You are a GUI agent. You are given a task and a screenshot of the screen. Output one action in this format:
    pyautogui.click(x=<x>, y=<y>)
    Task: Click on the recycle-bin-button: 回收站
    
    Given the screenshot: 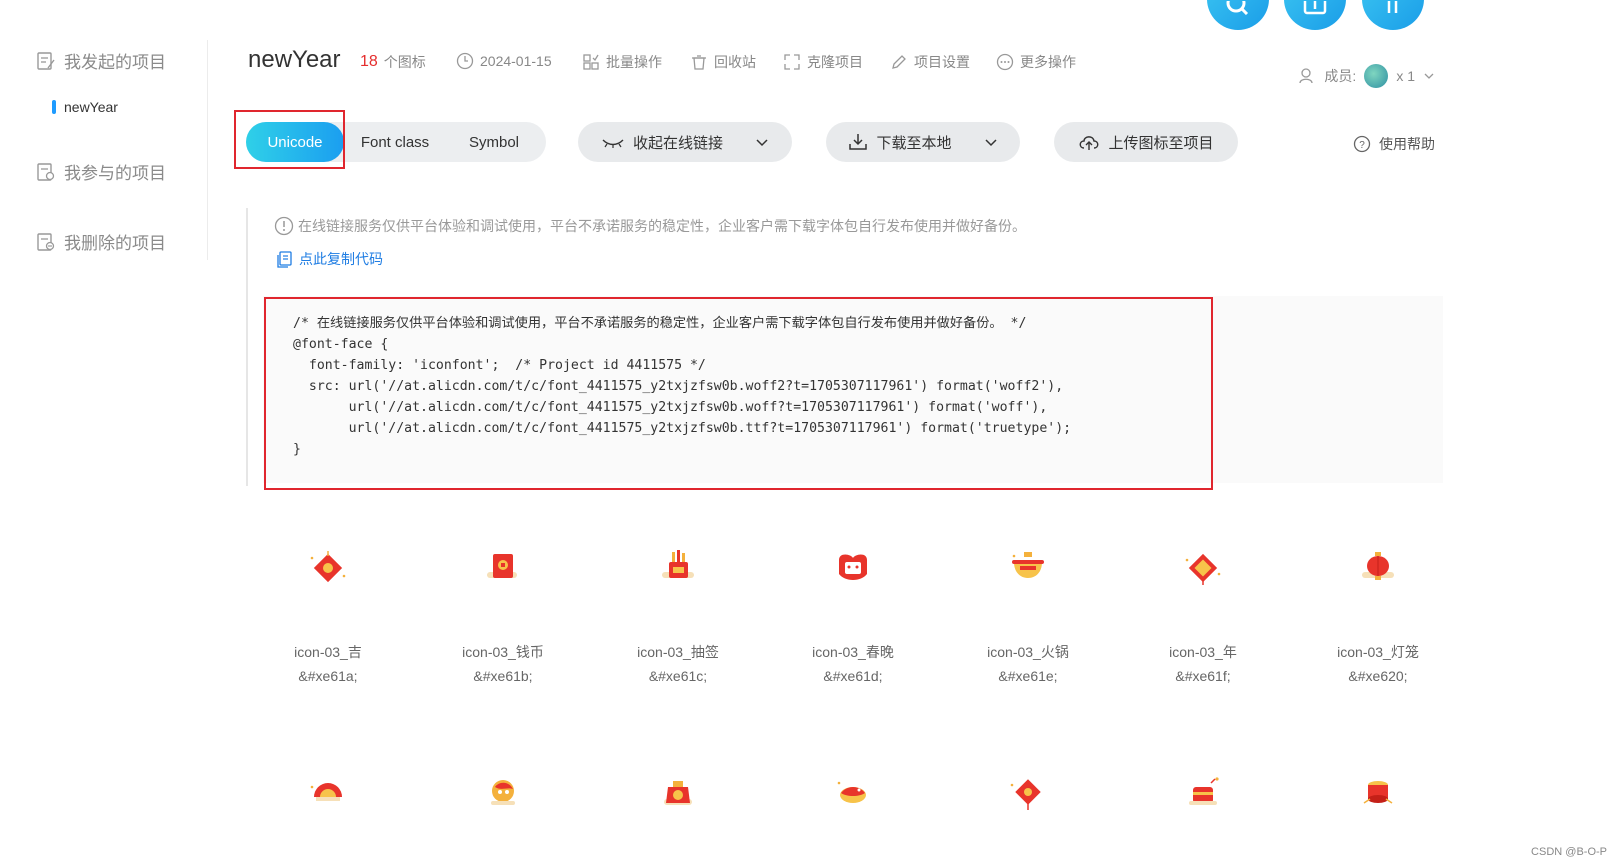 What is the action you would take?
    pyautogui.click(x=723, y=62)
    